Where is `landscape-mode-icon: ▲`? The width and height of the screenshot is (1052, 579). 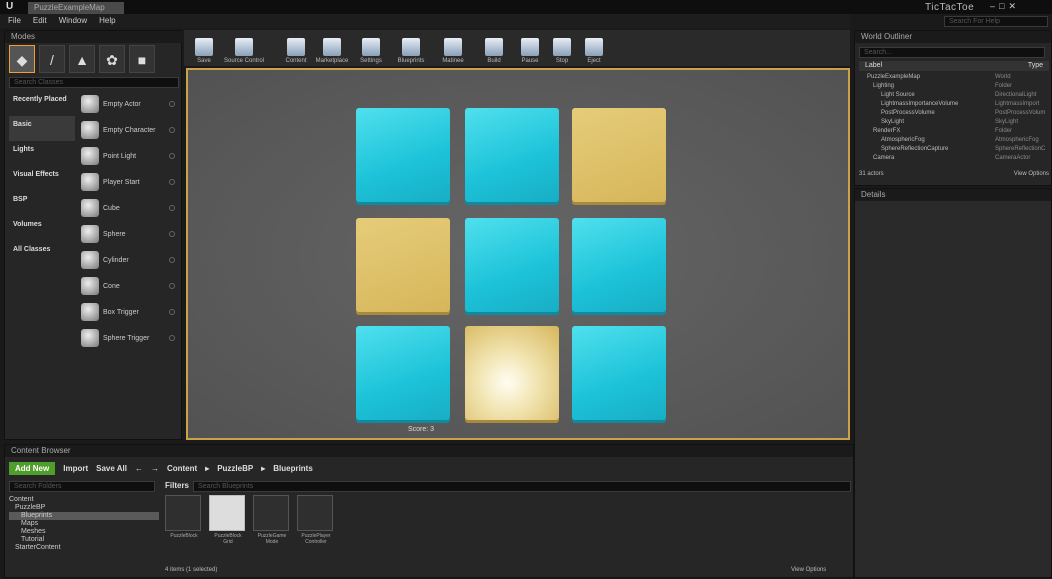
landscape-mode-icon: ▲ is located at coordinates (82, 59).